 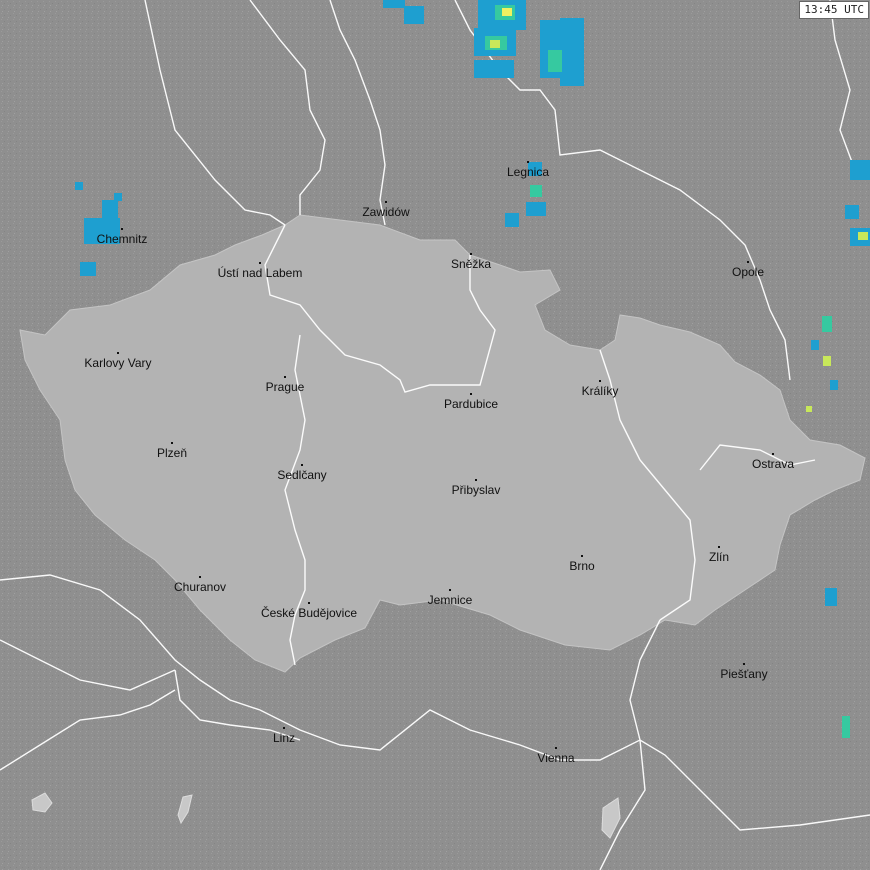 What do you see at coordinates (471, 264) in the screenshot?
I see `city-label: Sněžka` at bounding box center [471, 264].